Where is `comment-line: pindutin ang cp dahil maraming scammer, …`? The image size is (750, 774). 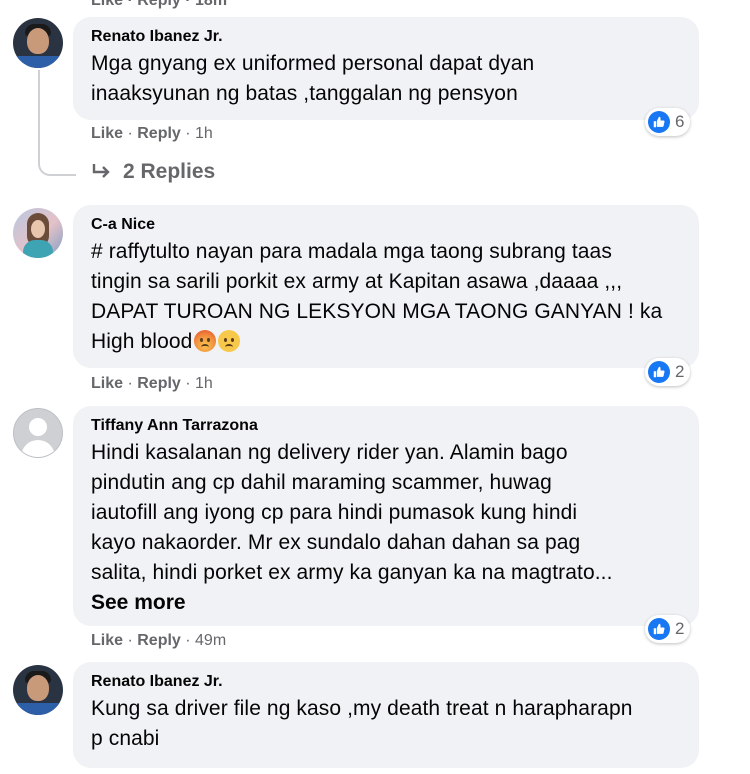 comment-line: pindutin ang cp dahil maraming scammer, … is located at coordinates (321, 482).